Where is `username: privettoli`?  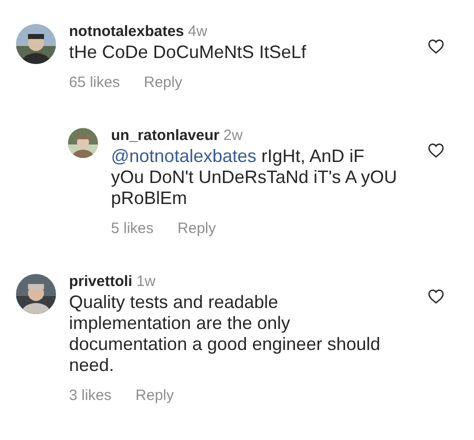
username: privettoli is located at coordinates (100, 281).